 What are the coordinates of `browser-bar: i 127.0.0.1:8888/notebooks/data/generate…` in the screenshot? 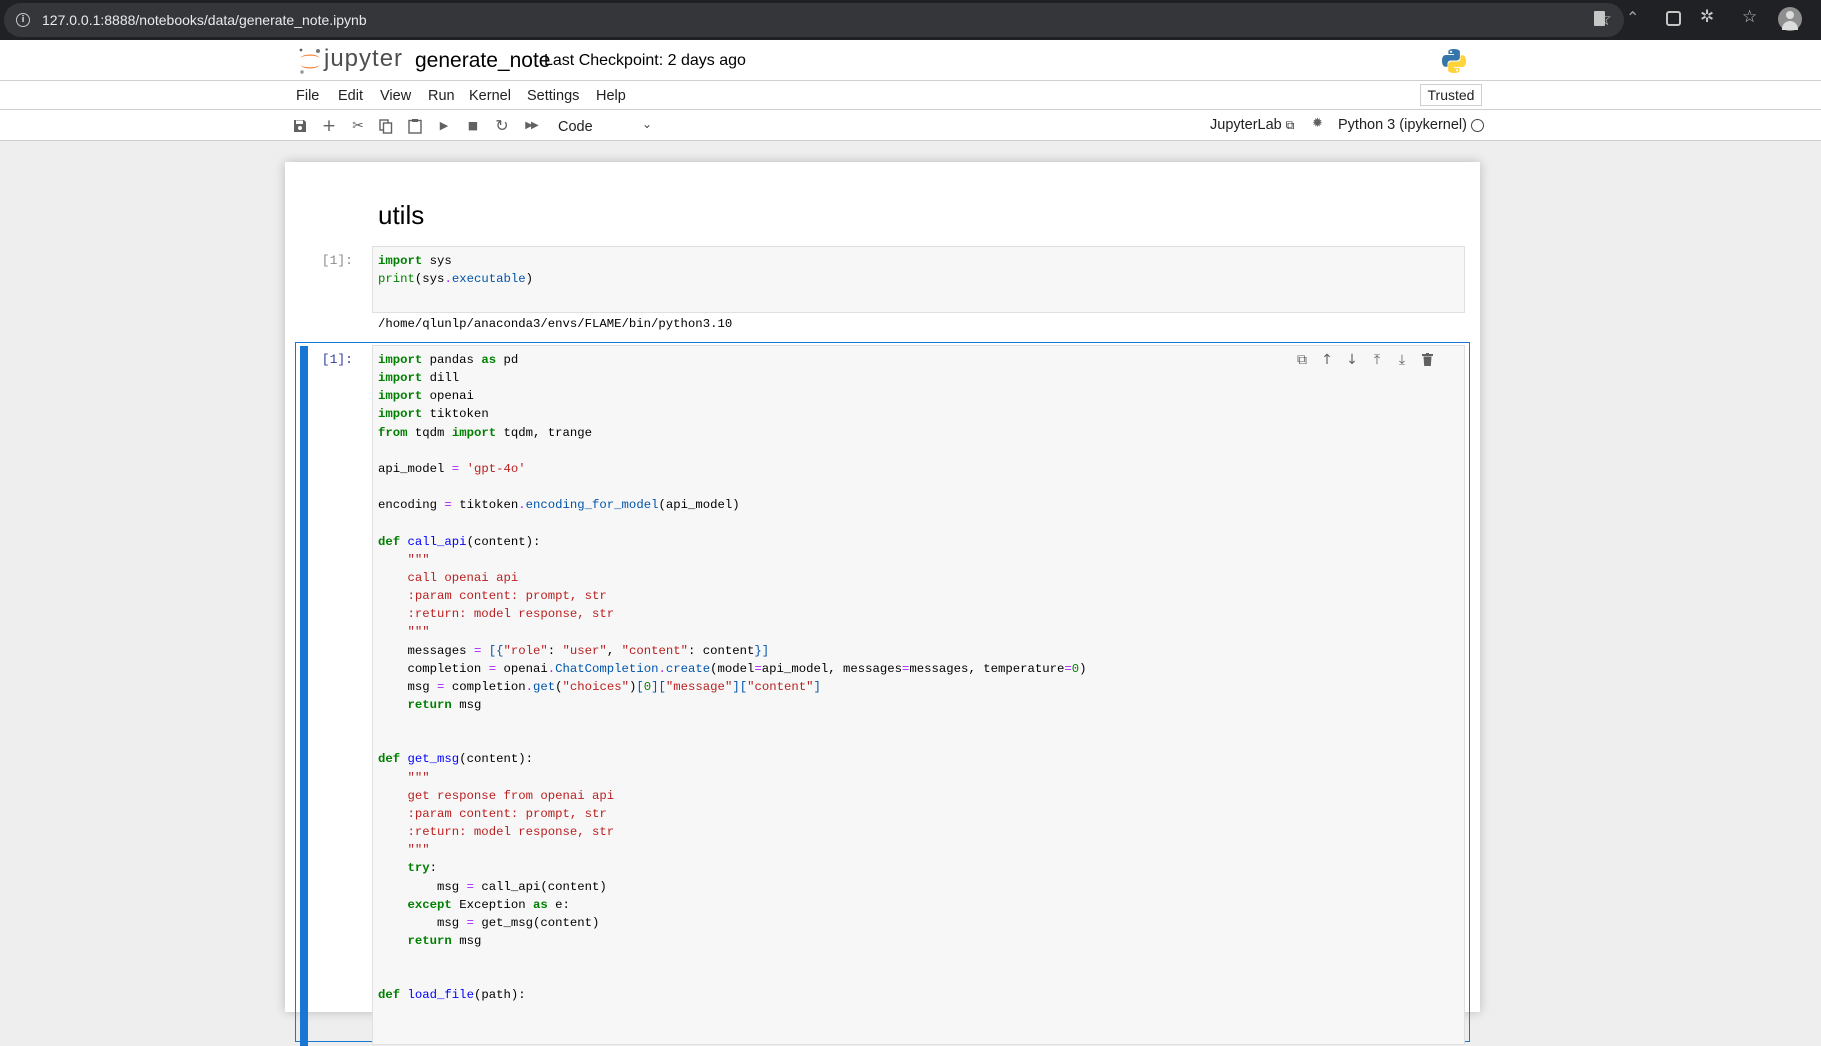 It's located at (910, 20).